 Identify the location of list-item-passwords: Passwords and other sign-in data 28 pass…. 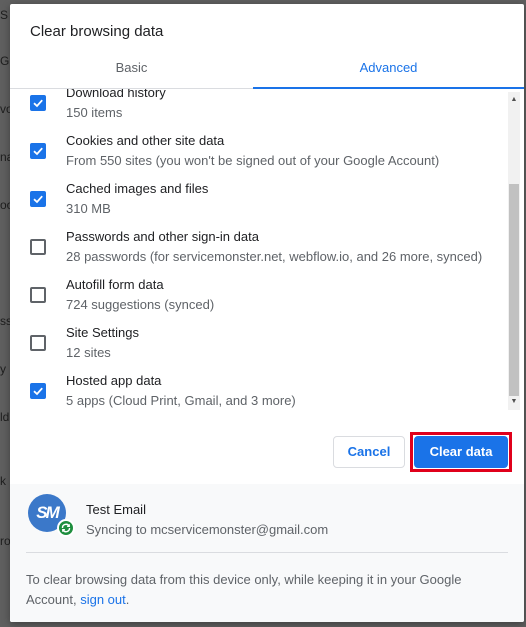
(259, 247).